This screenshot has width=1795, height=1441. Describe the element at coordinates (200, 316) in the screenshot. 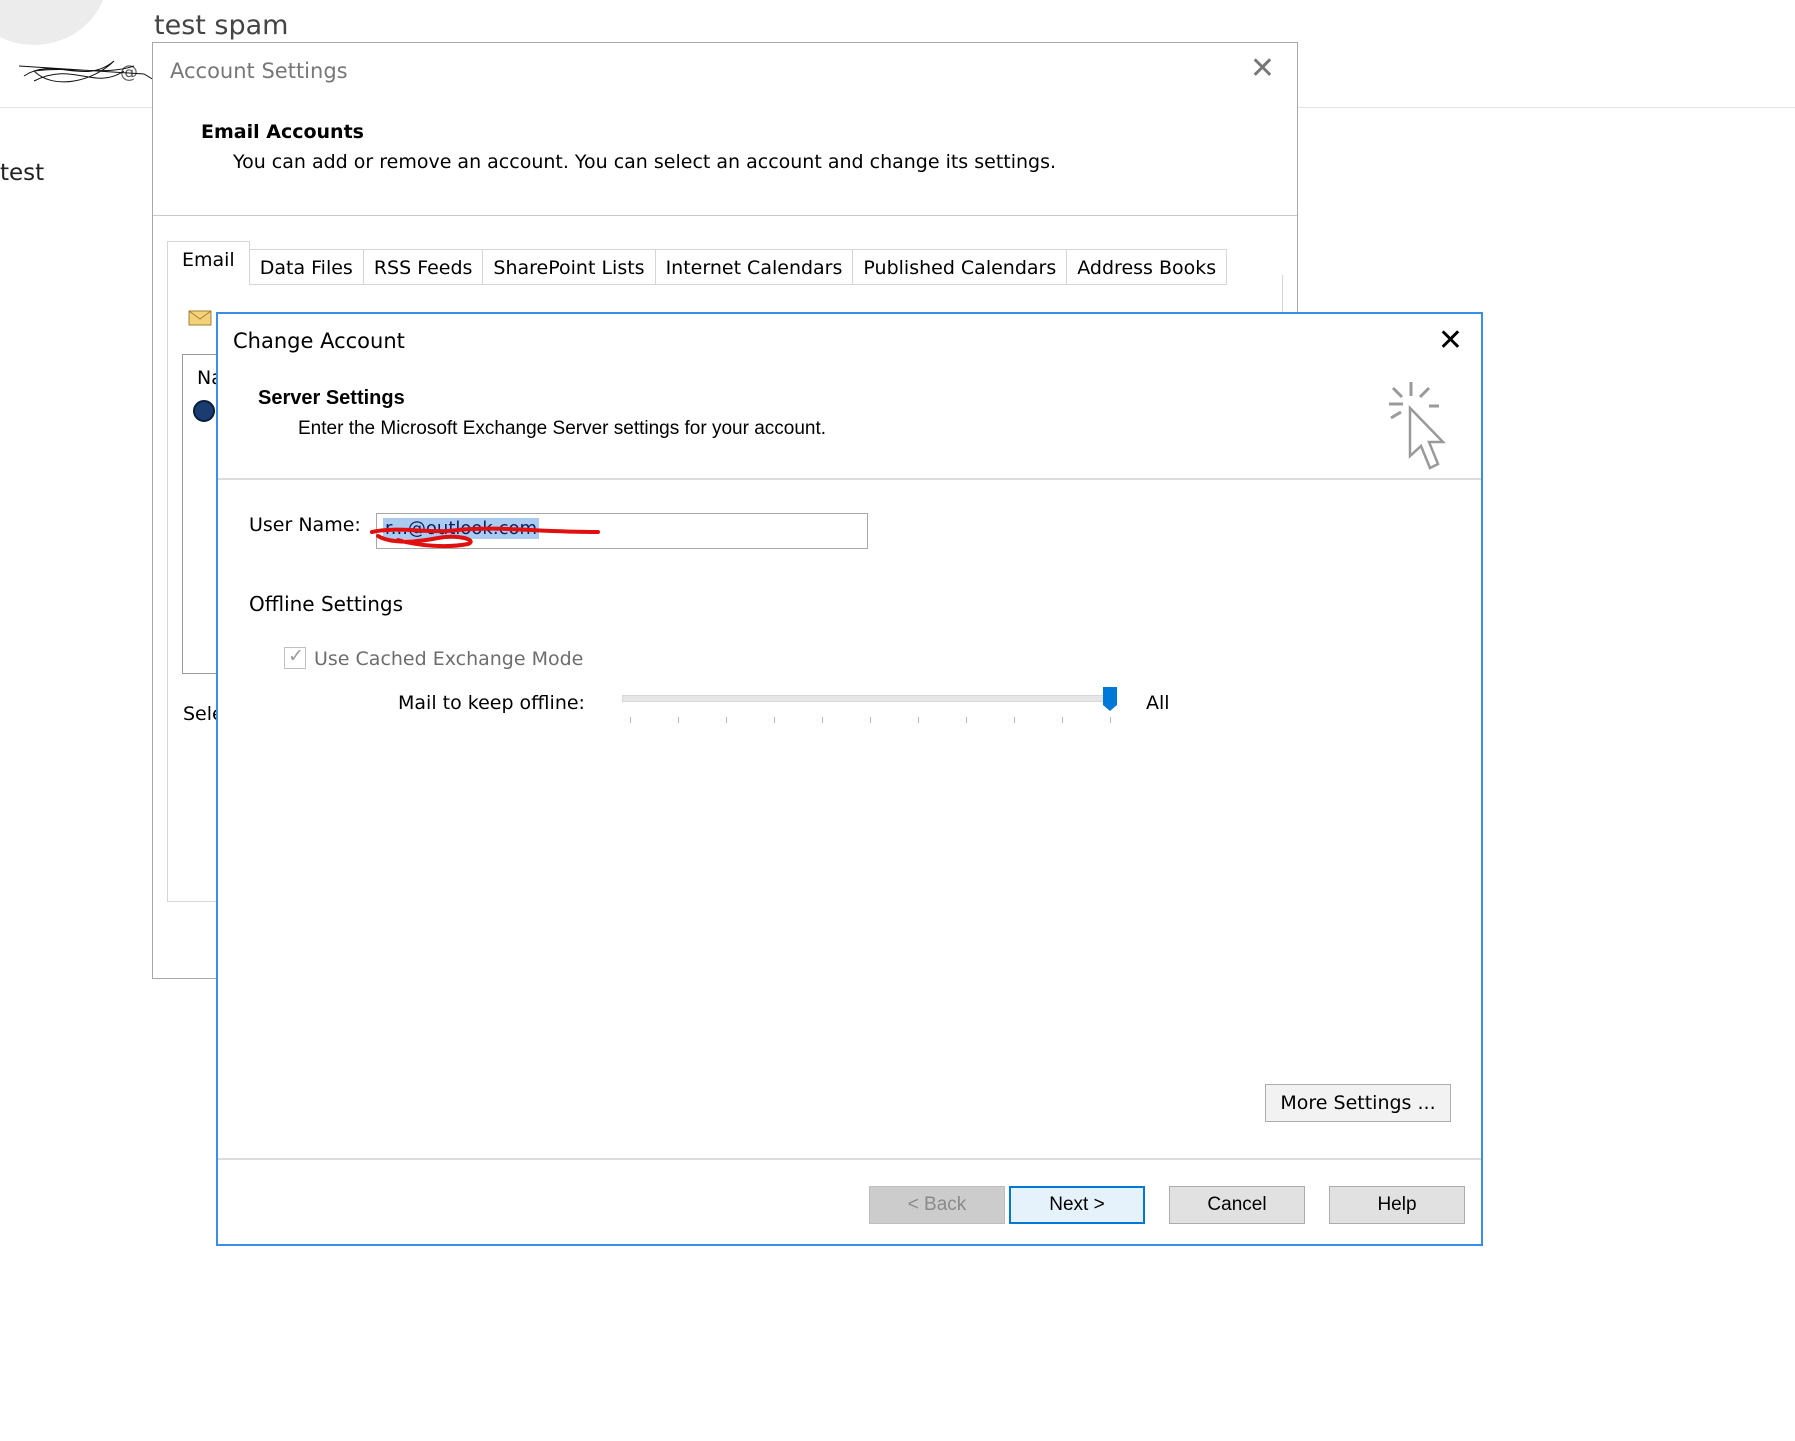

I see `new-account-icon` at that location.